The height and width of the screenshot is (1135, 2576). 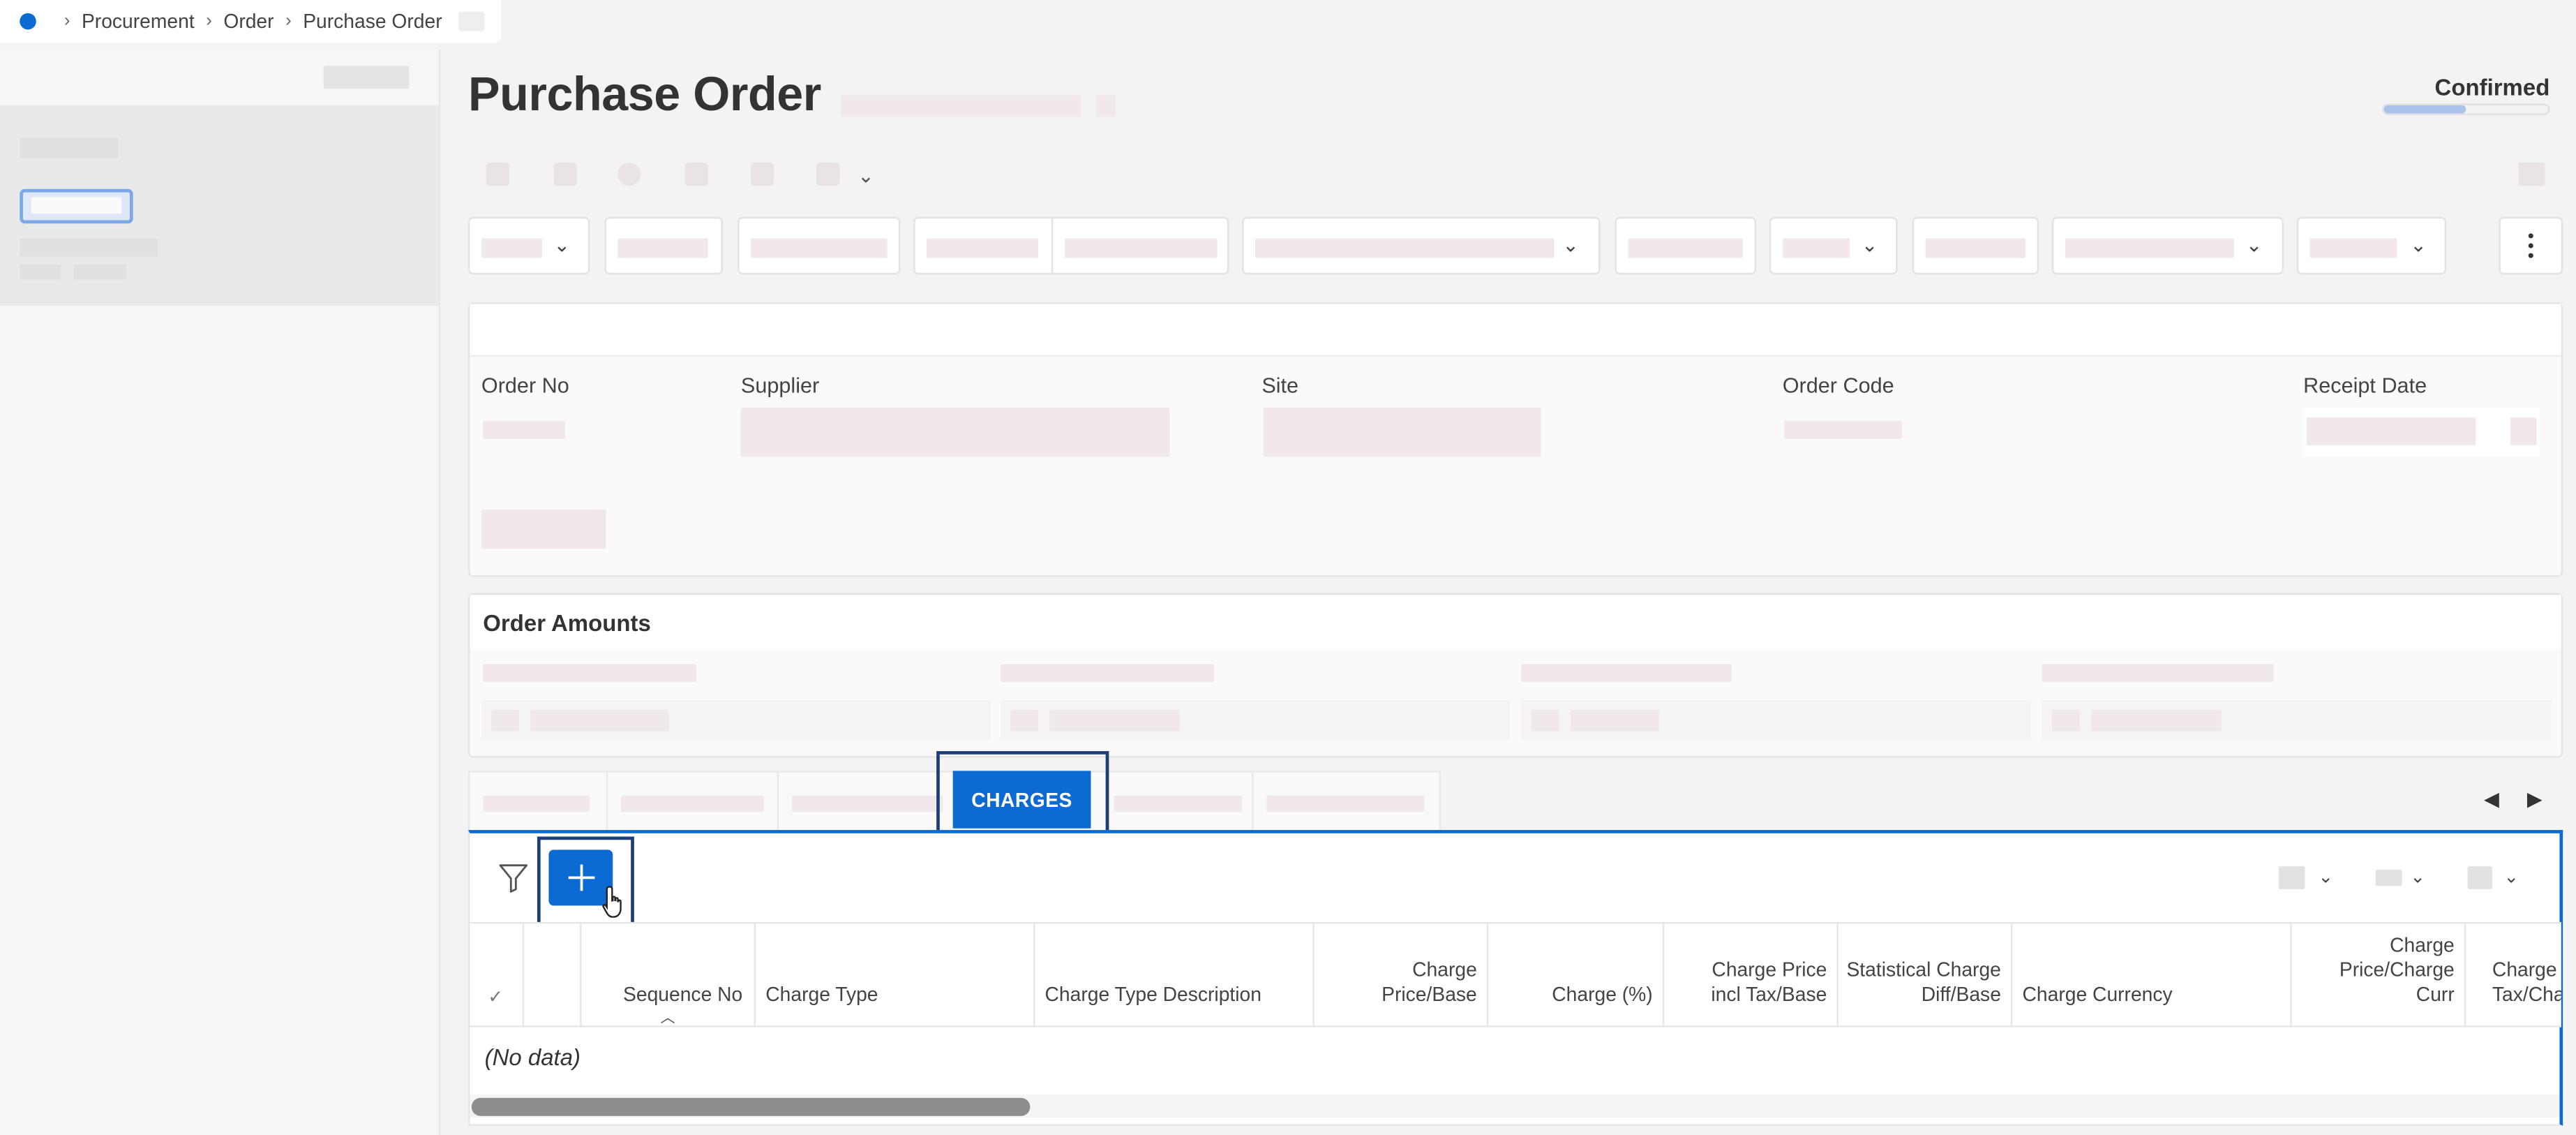 I want to click on order-no-label: Order No, so click(x=525, y=385).